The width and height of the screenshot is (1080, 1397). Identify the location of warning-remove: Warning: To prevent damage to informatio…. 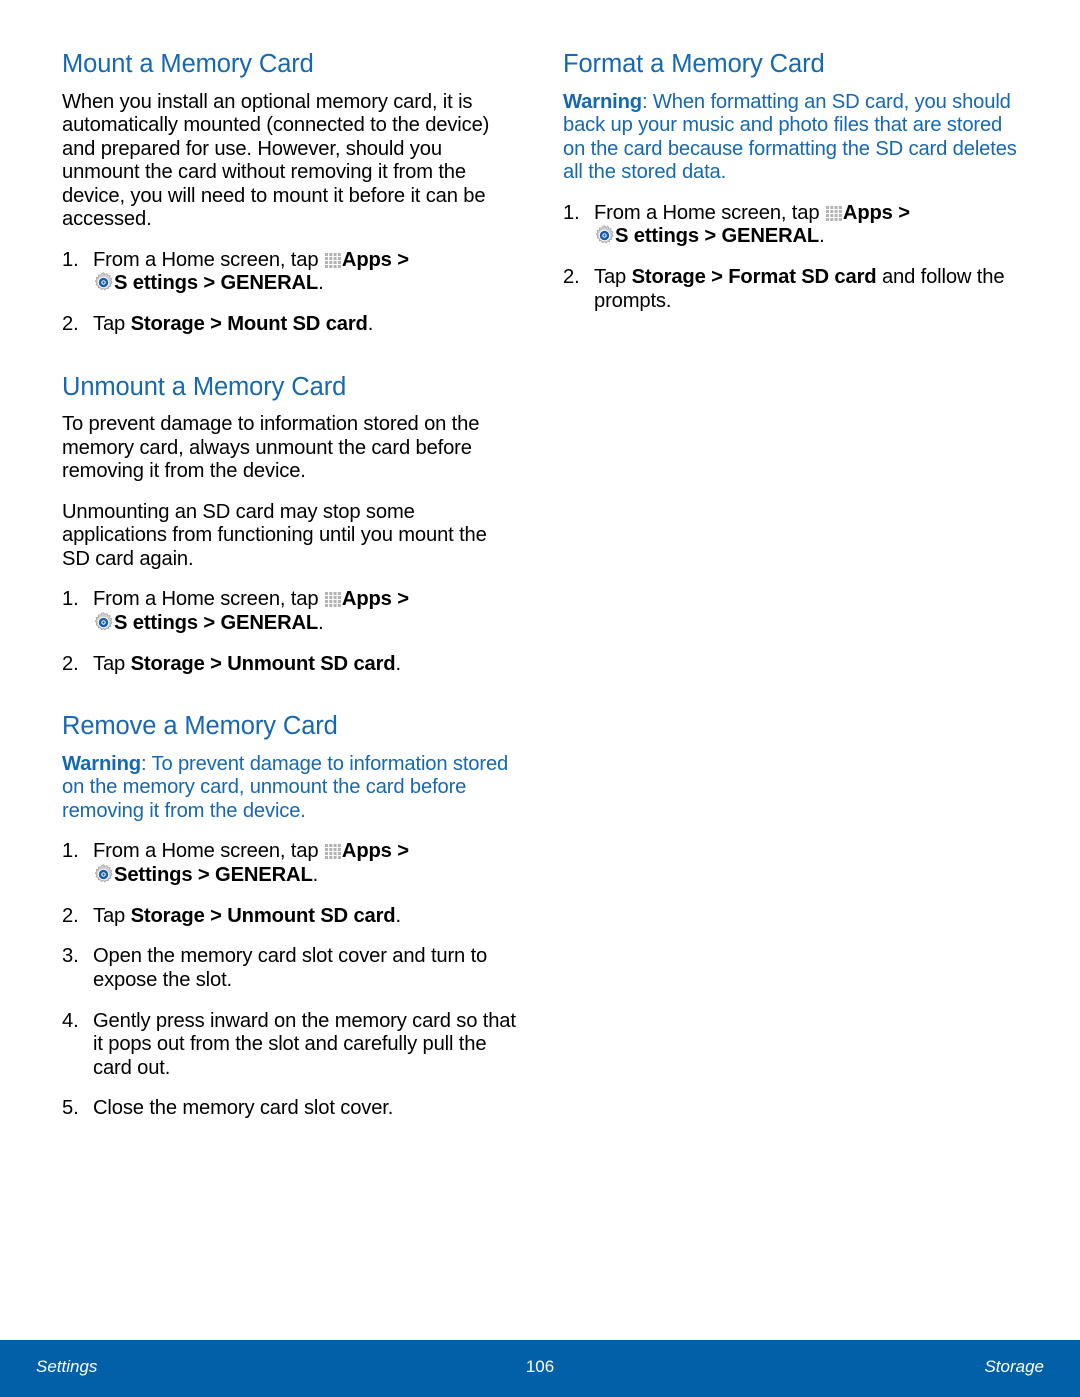
(289, 788).